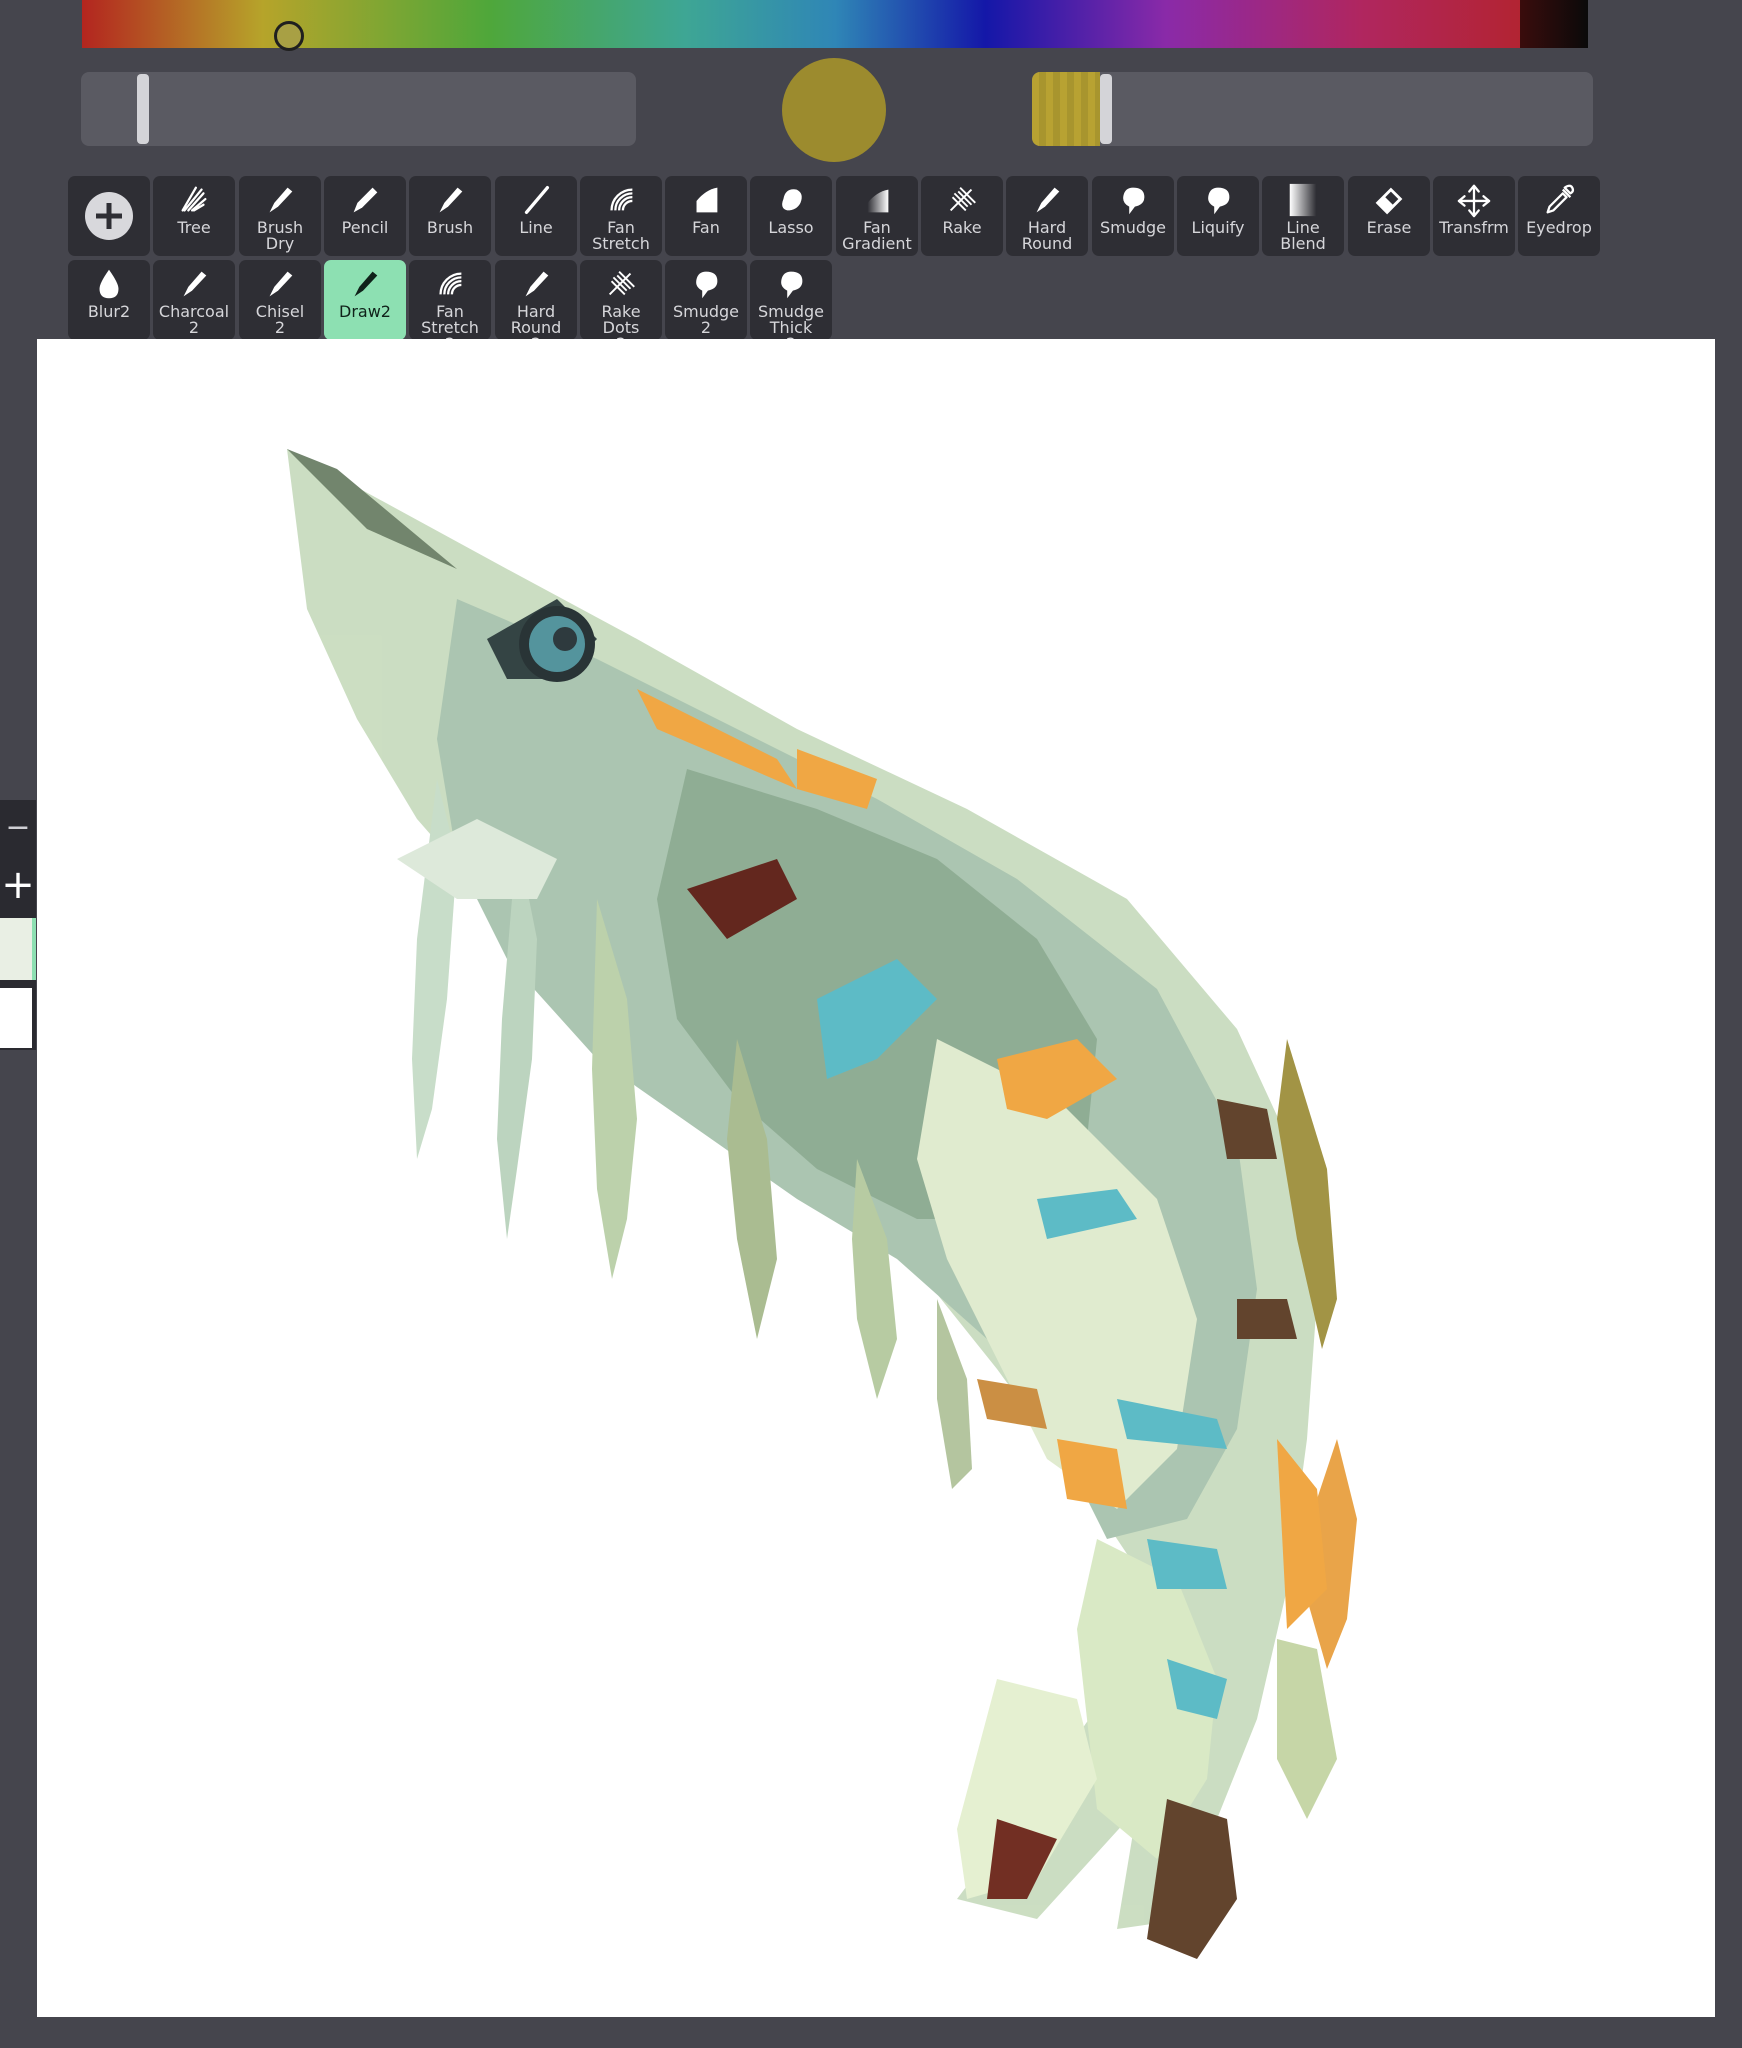 This screenshot has width=1742, height=2048. What do you see at coordinates (18, 828) in the screenshot?
I see `remove-layer-button: −` at bounding box center [18, 828].